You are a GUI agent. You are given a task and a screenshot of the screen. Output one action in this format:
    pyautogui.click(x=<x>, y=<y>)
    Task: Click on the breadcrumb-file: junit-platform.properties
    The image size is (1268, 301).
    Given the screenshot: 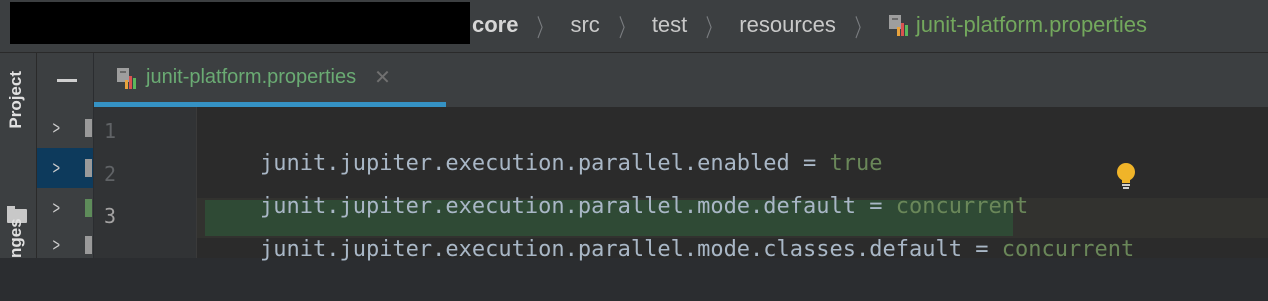 What is the action you would take?
    pyautogui.click(x=1031, y=25)
    